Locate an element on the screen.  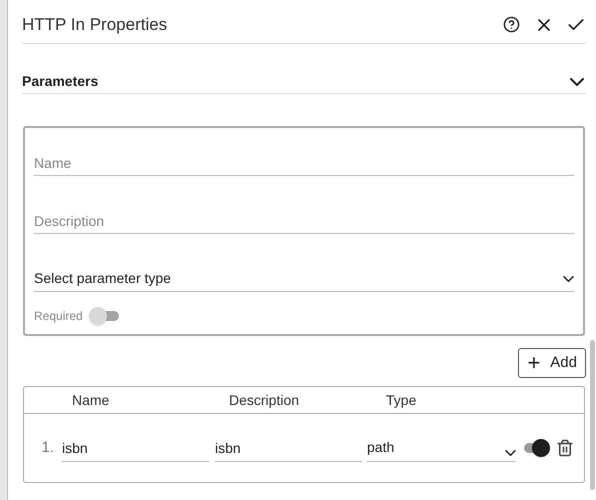
type-select: path is located at coordinates (441, 448).